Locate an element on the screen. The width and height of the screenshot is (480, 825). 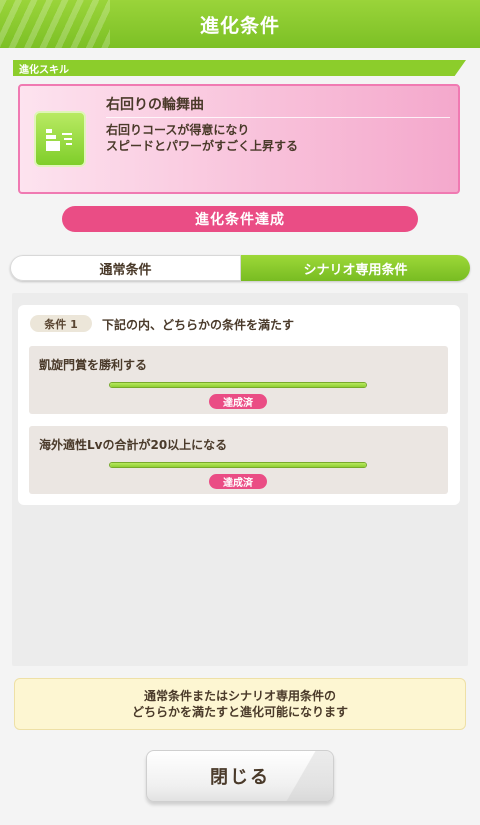
section-label: 進化スキル is located at coordinates (44, 70).